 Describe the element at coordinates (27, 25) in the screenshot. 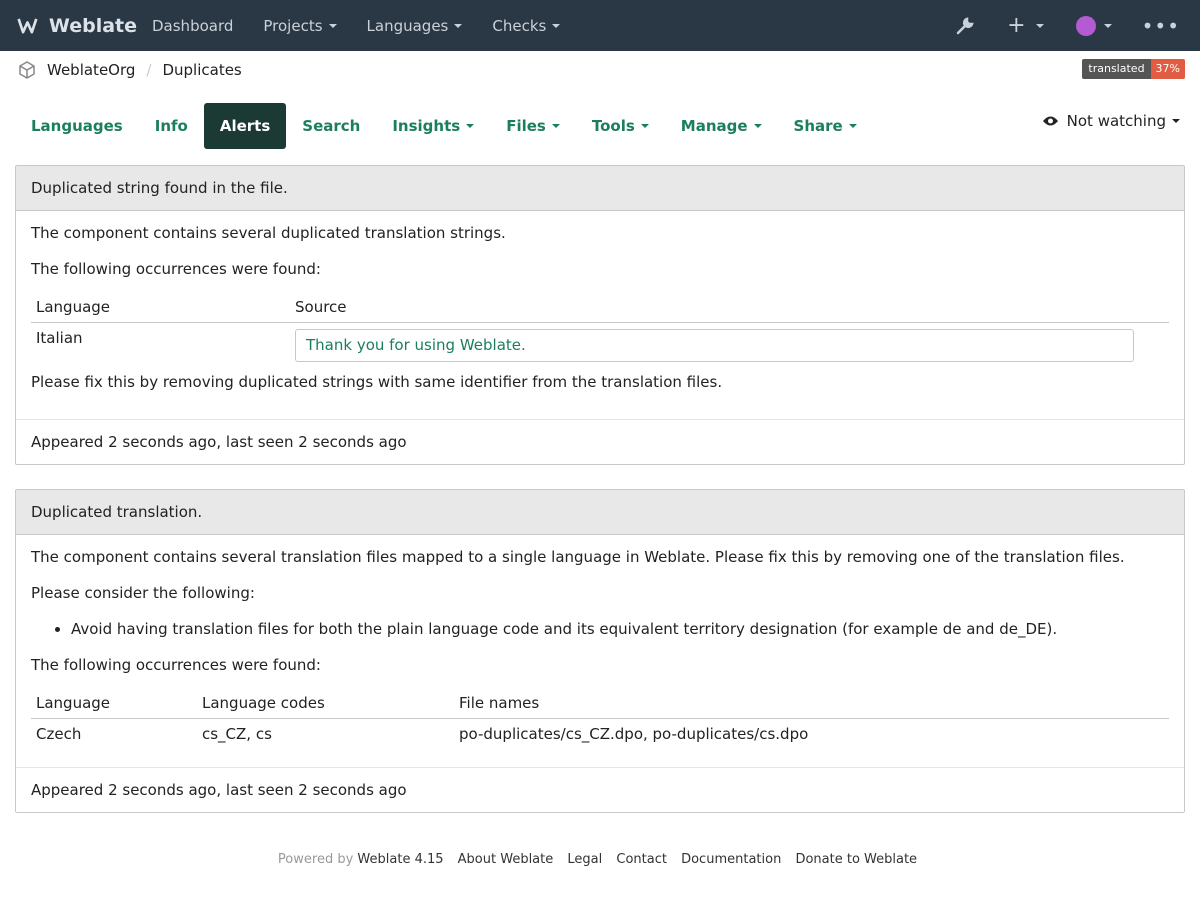

I see `weblate-logo-icon` at that location.